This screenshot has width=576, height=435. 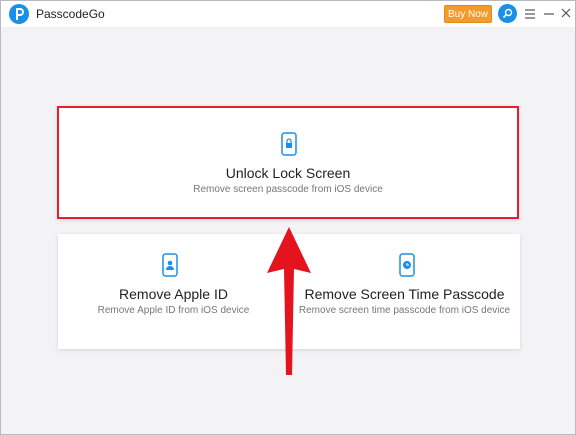 I want to click on phone-clock-icon, so click(x=407, y=267).